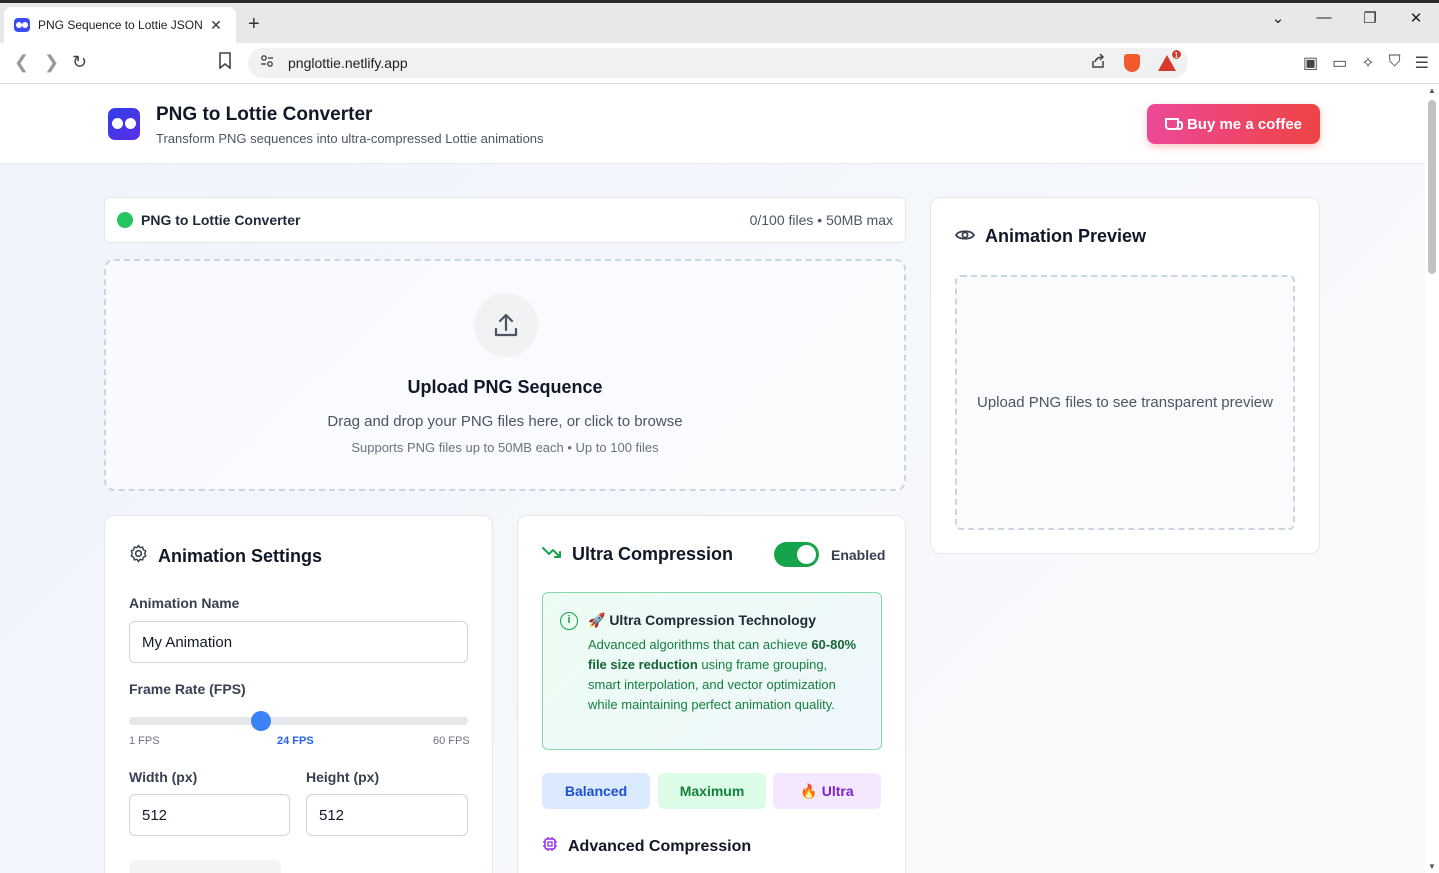  What do you see at coordinates (702, 620) in the screenshot?
I see `info-title: 🚀 Ultra Compression Technology` at bounding box center [702, 620].